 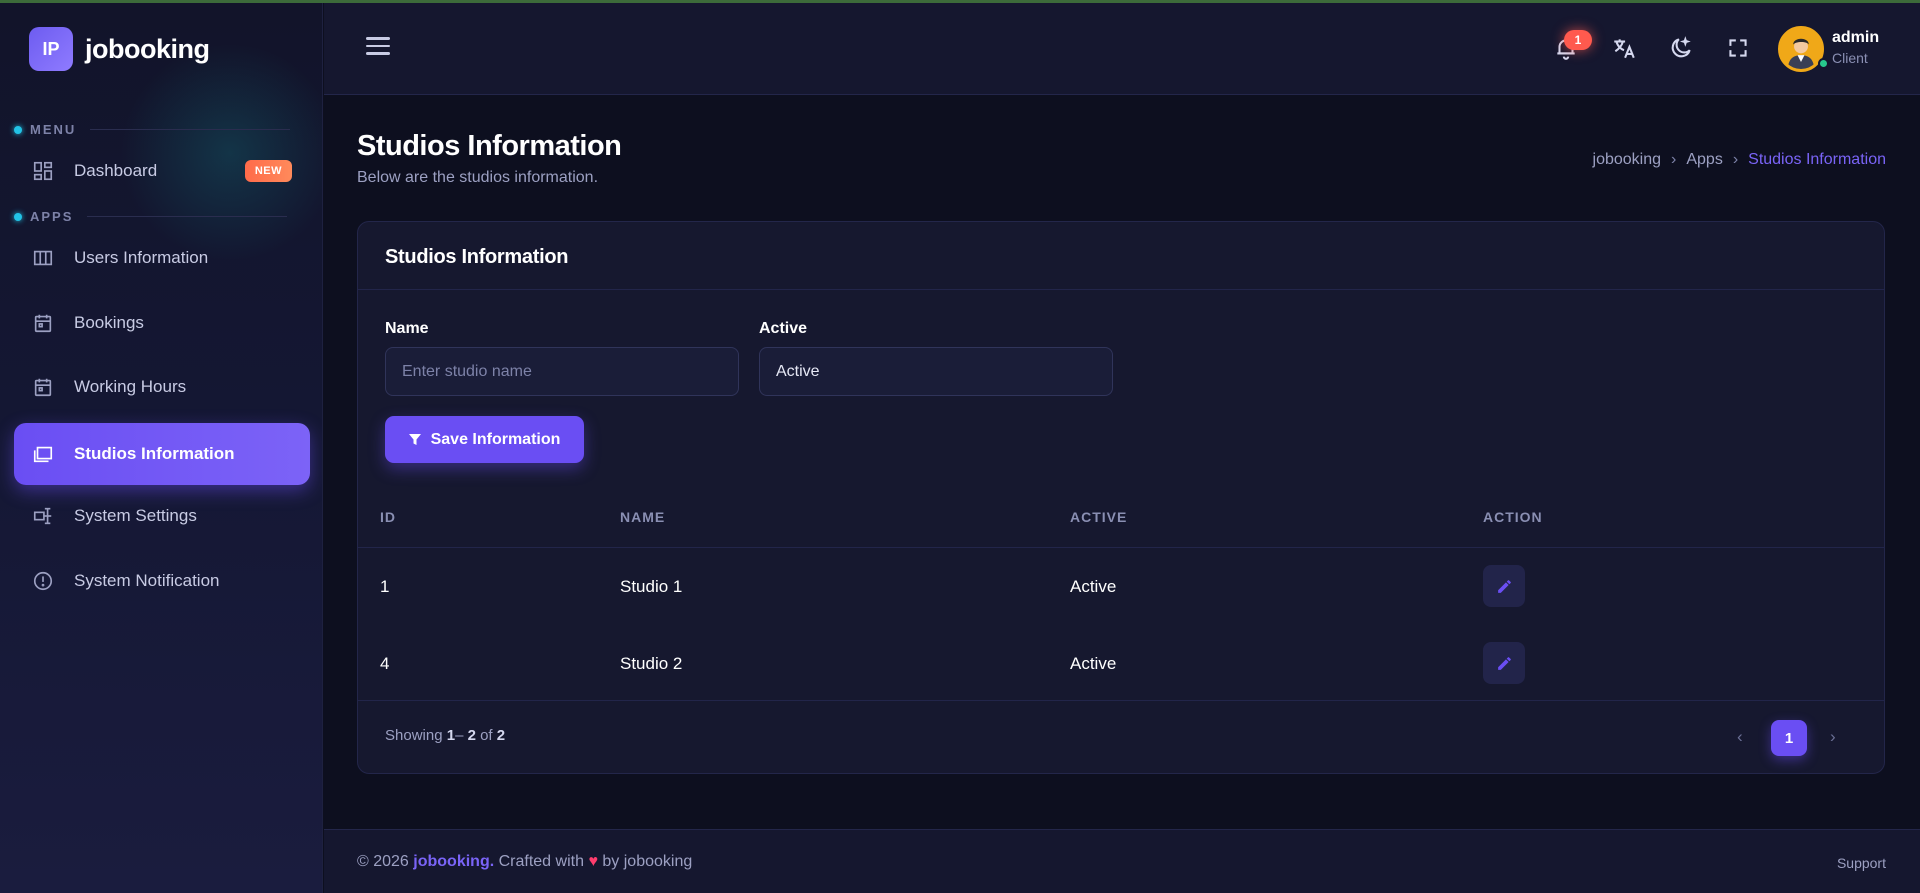 What do you see at coordinates (388, 517) in the screenshot?
I see `column-header-id: ID` at bounding box center [388, 517].